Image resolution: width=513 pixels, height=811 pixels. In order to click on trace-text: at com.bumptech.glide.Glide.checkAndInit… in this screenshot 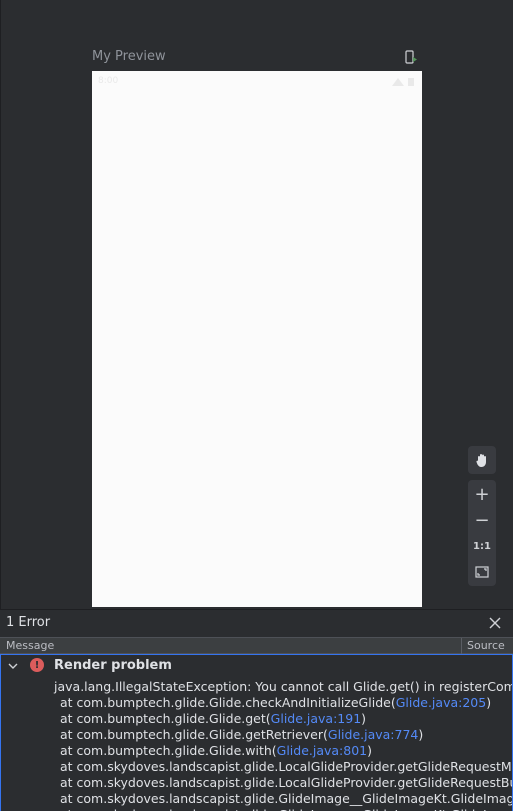, I will do `click(228, 702)`.